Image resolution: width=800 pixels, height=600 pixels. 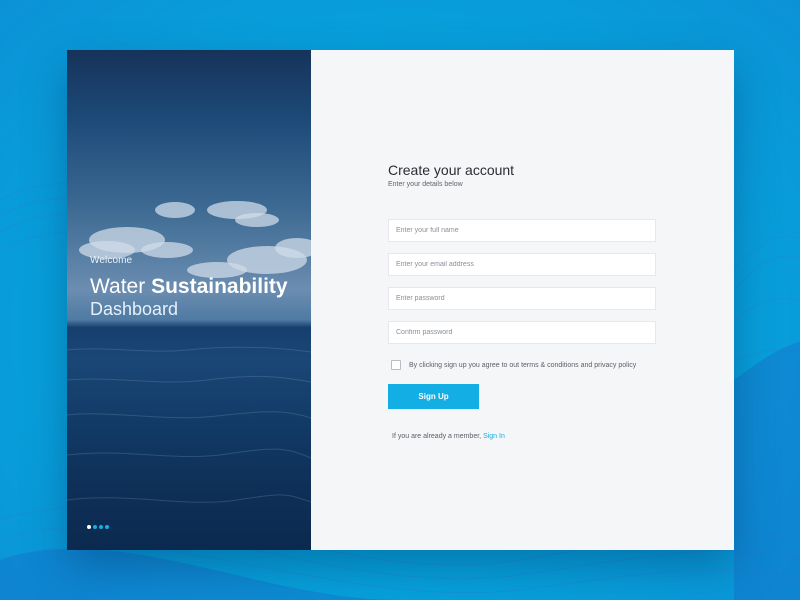 I want to click on carousel-dots, so click(x=98, y=527).